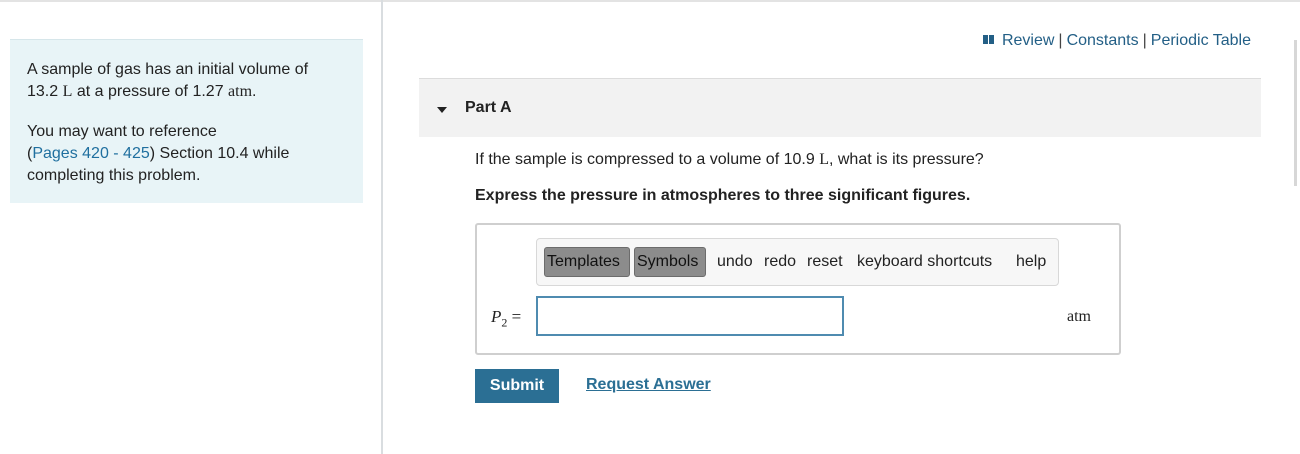 The width and height of the screenshot is (1300, 454). I want to click on part-title: Part A, so click(488, 107).